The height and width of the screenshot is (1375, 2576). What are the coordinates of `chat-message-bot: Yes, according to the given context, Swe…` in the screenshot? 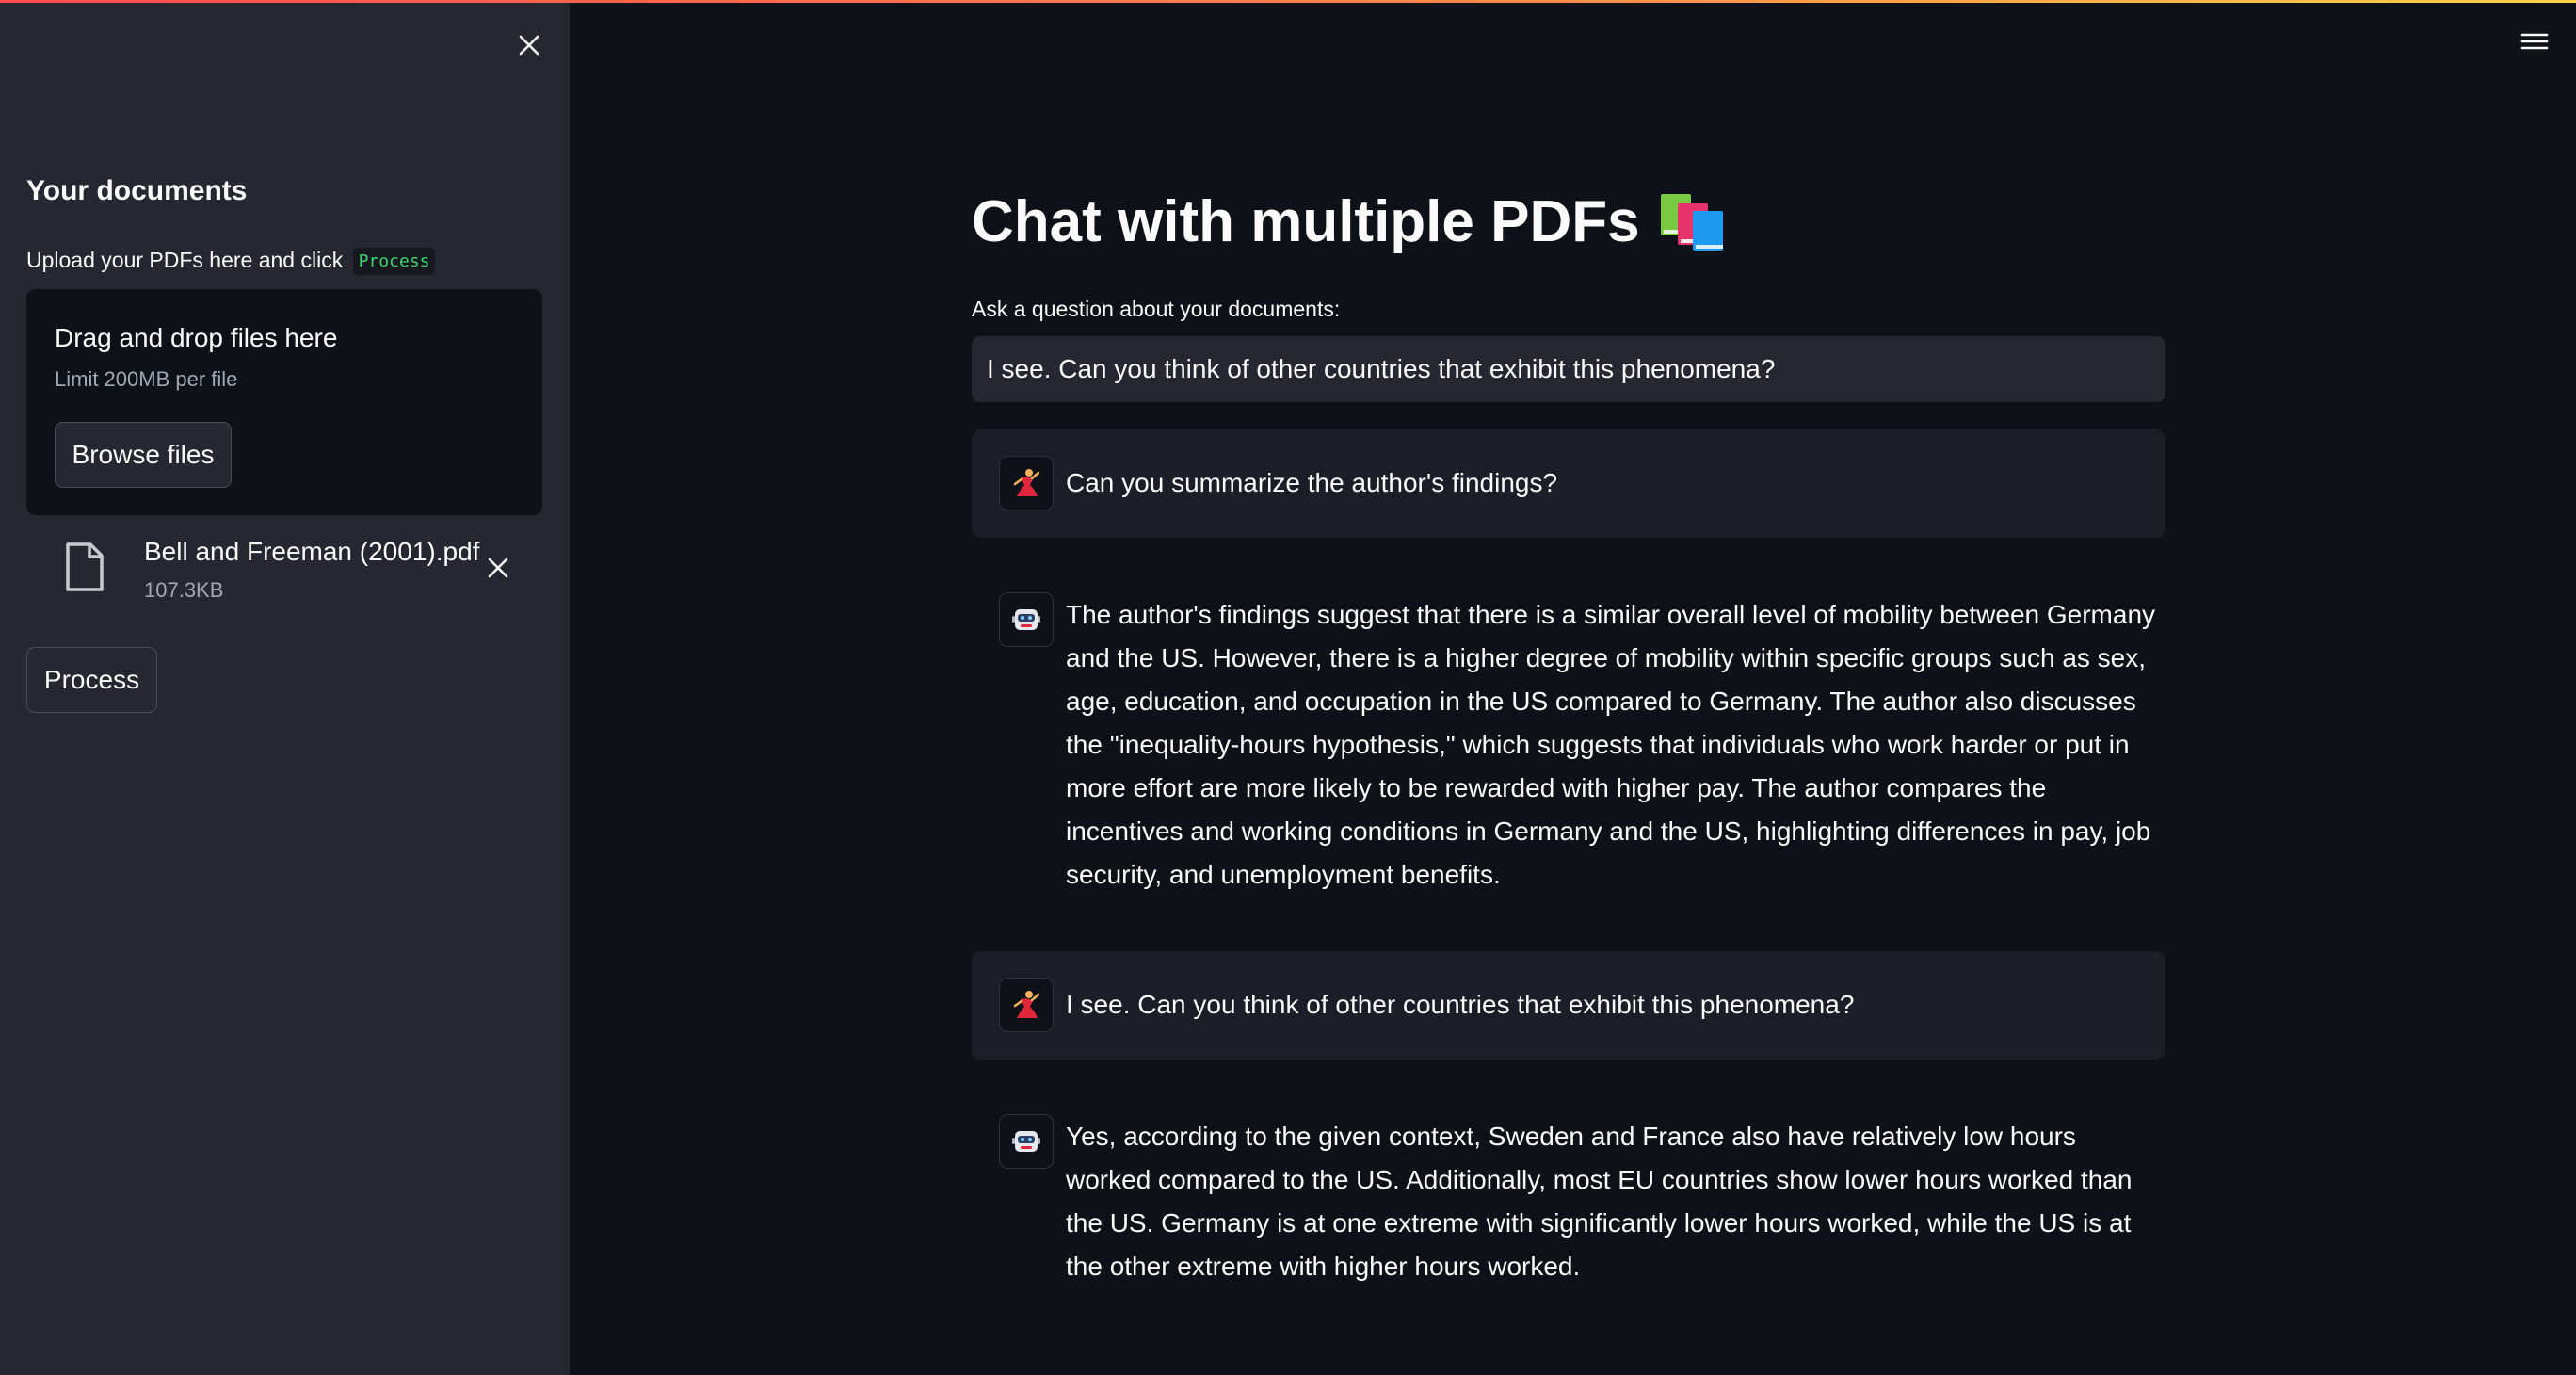 It's located at (1568, 1194).